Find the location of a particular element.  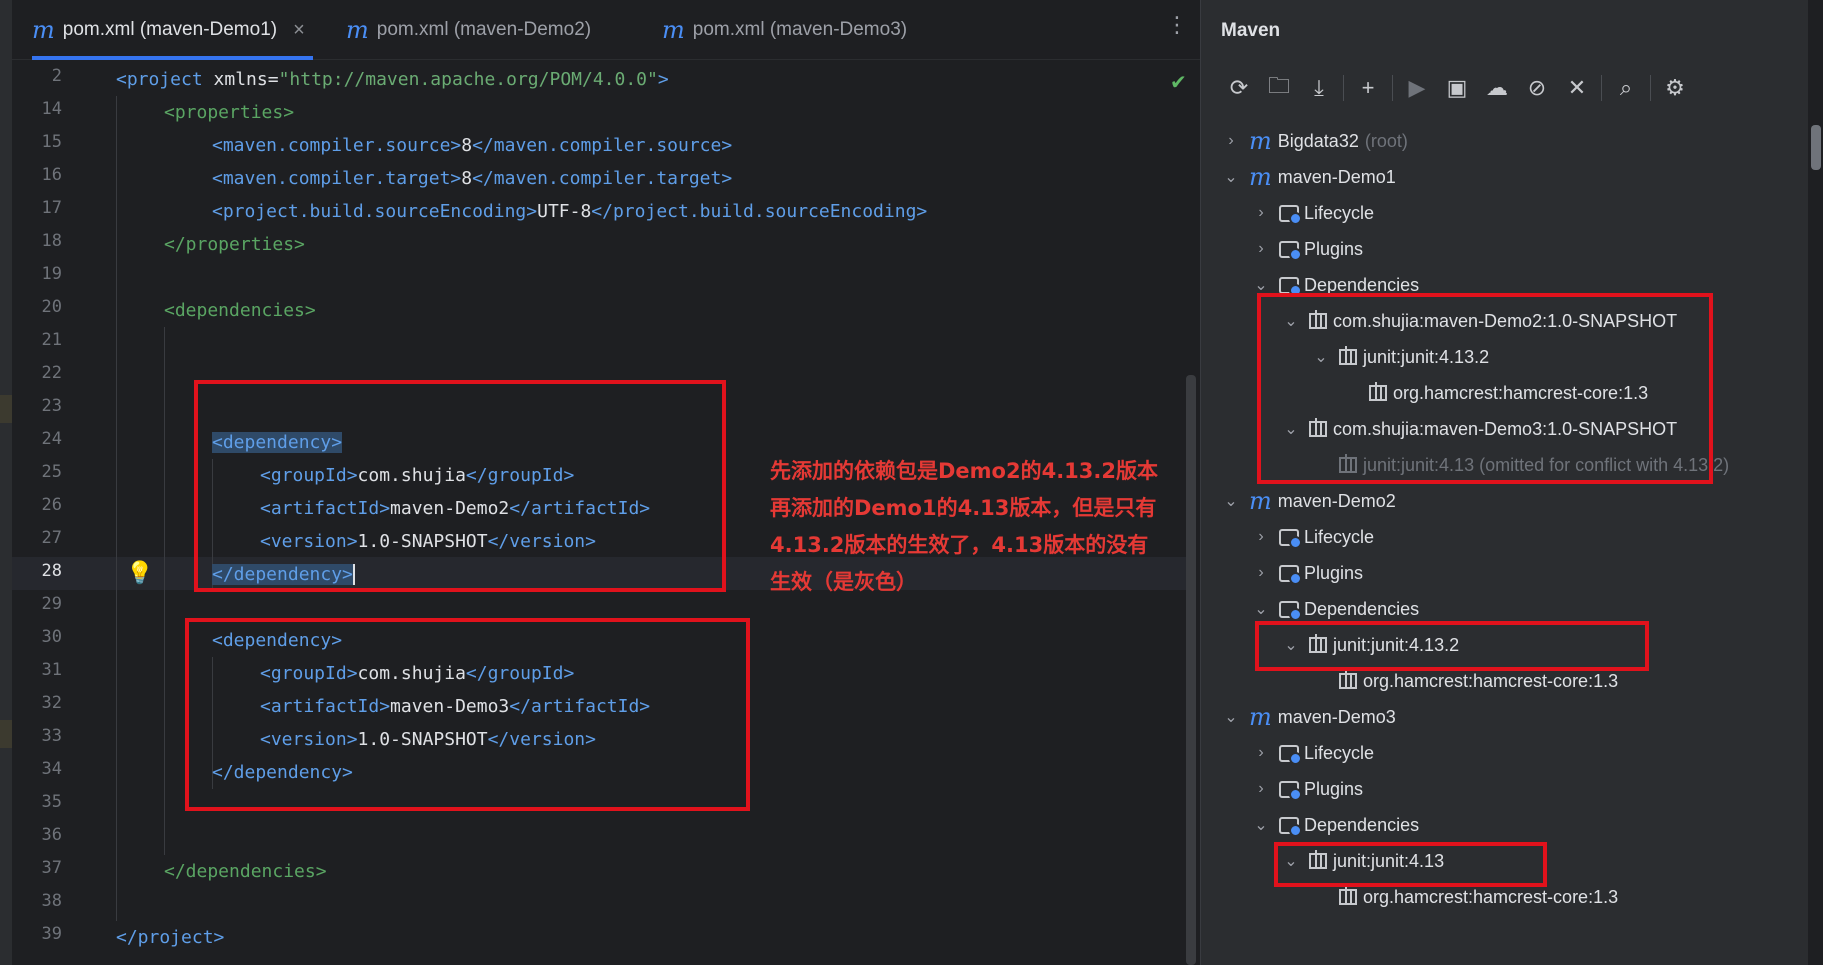

xml-tag: <maven.compiler.target> is located at coordinates (337, 178).